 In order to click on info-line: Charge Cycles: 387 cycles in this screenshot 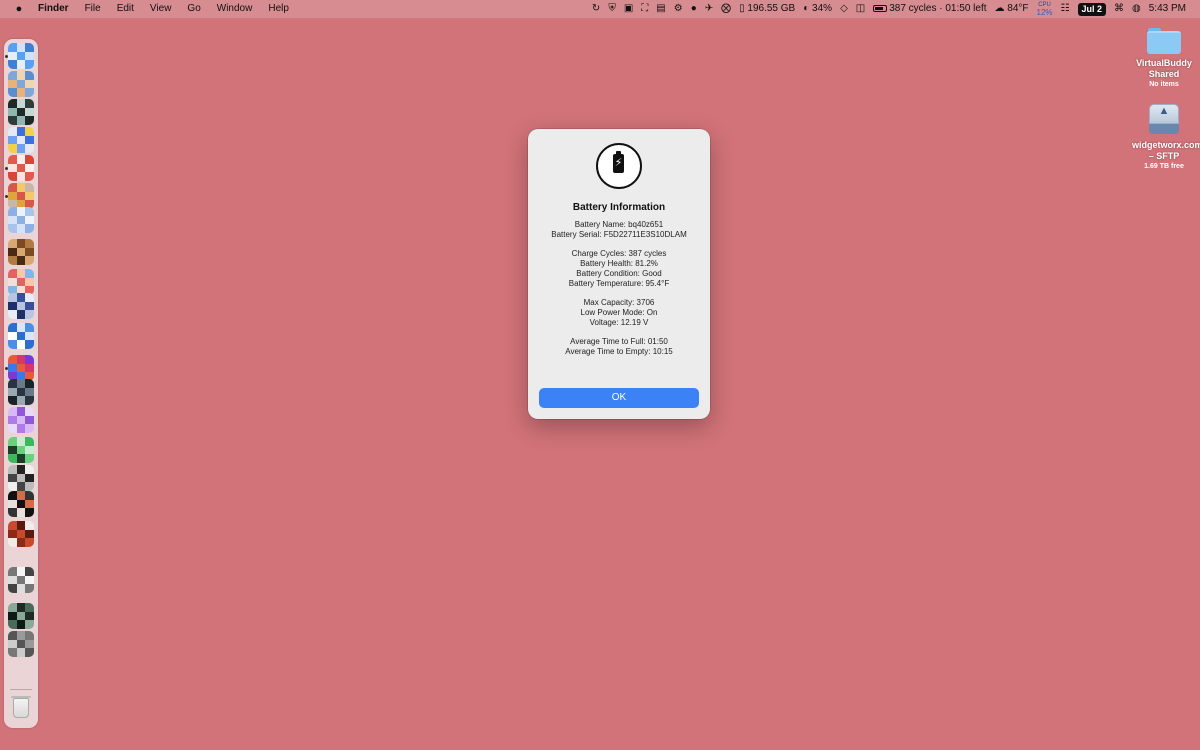, I will do `click(619, 253)`.